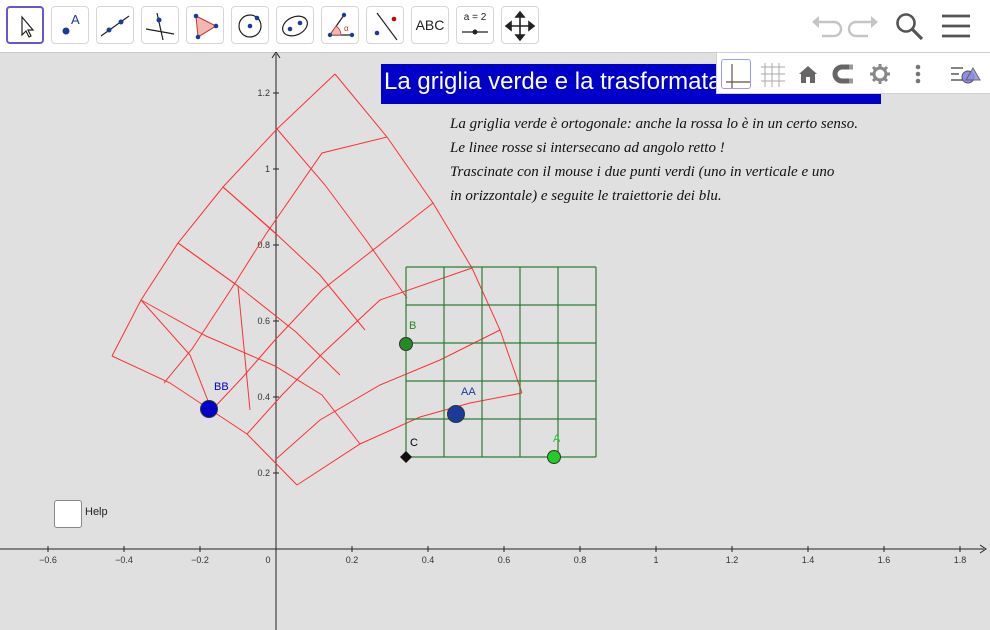 The image size is (990, 630). I want to click on circle-tool, so click(250, 25).